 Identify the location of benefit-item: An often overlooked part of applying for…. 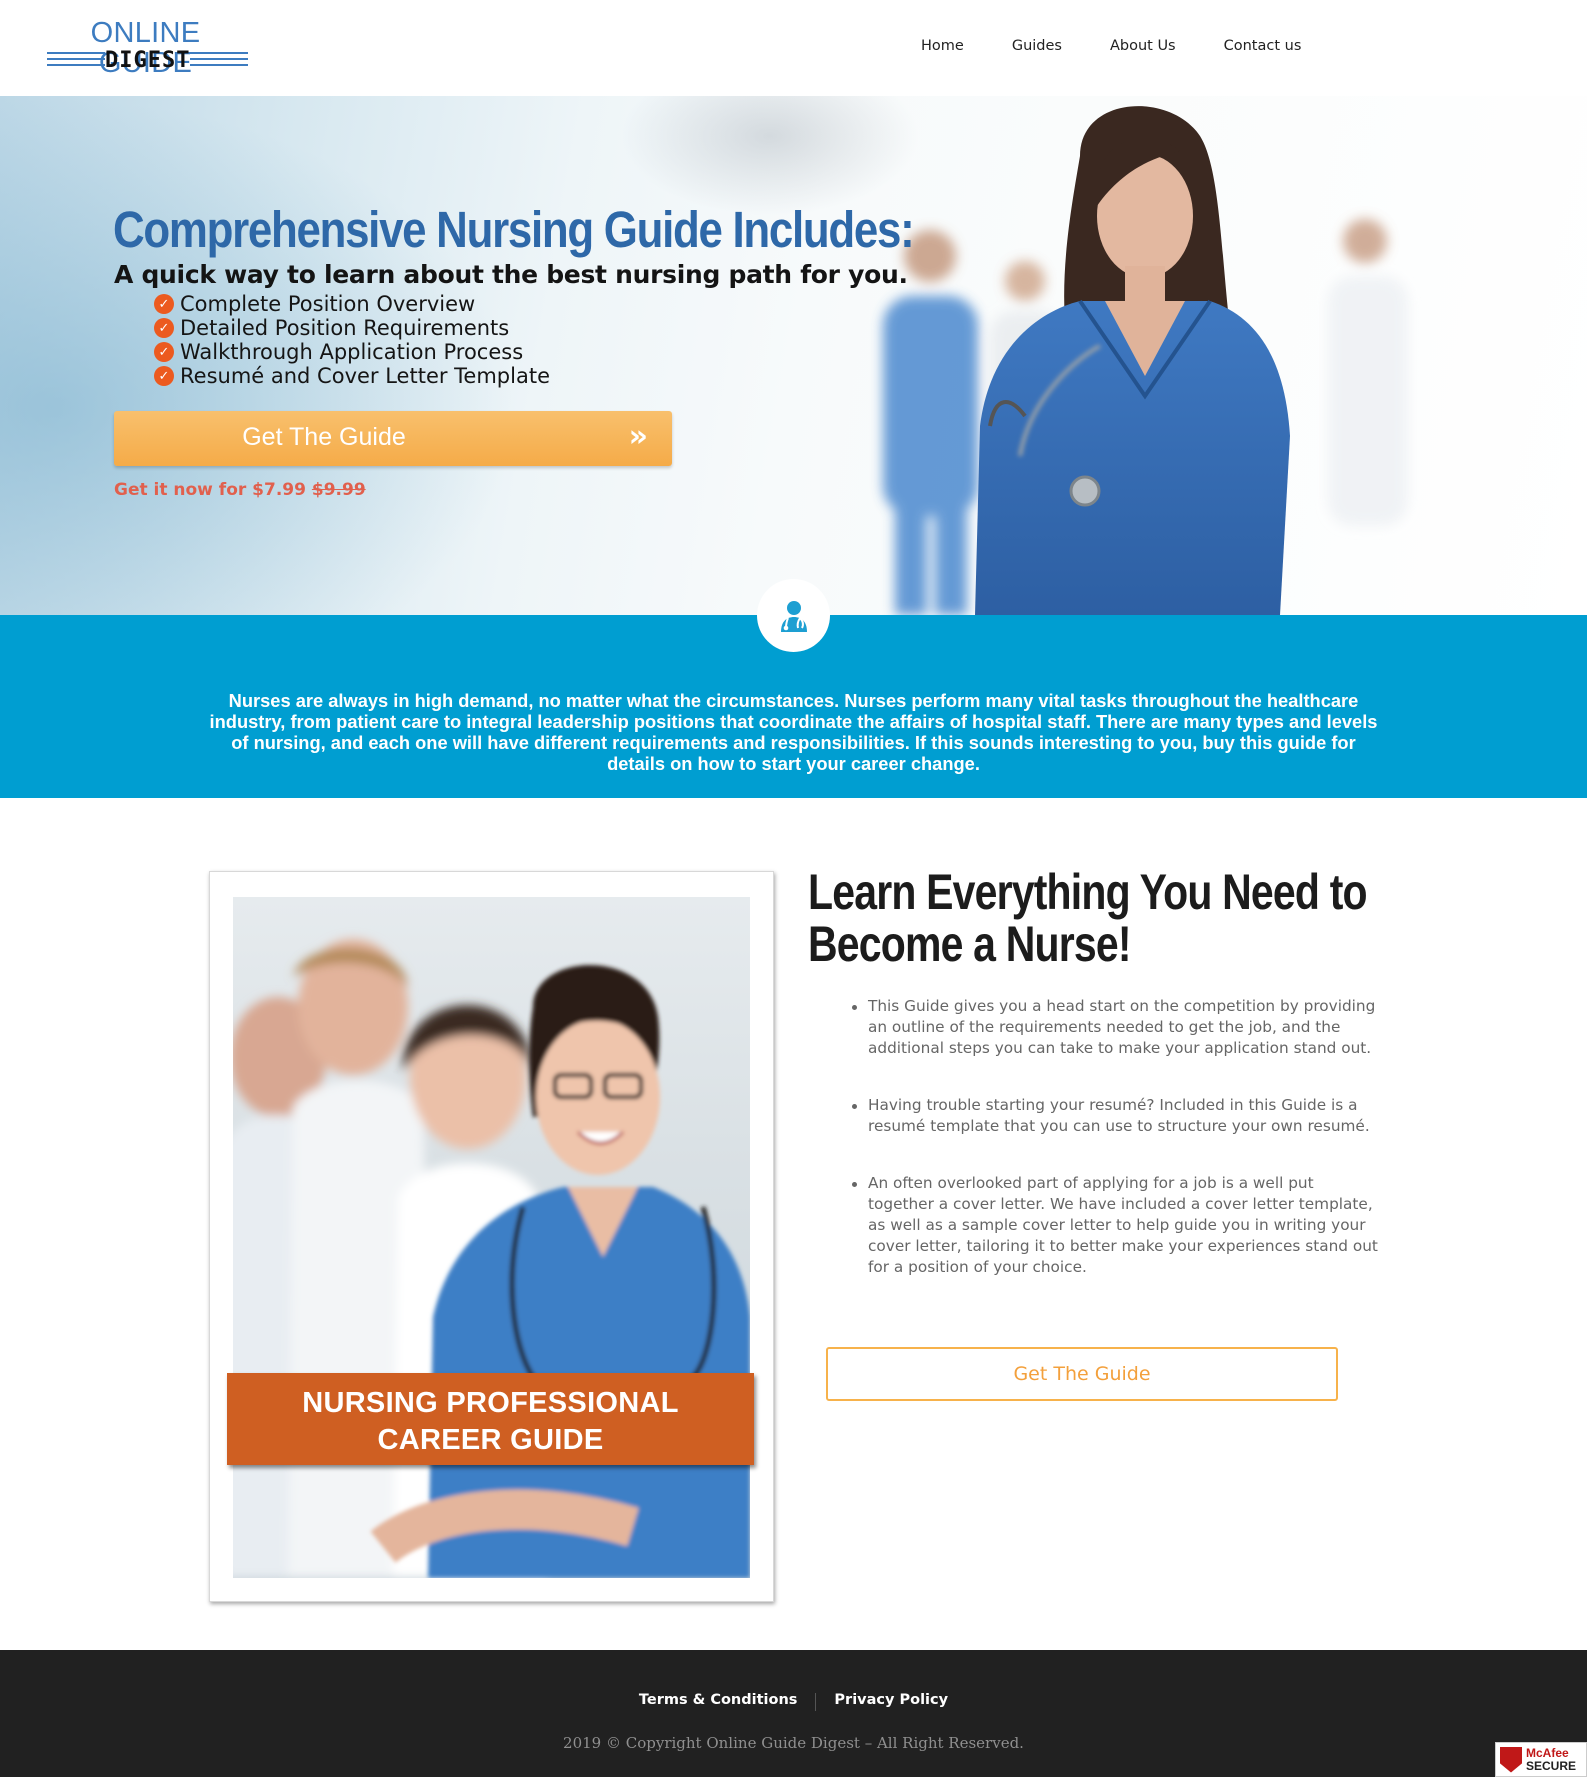
(1117, 1225).